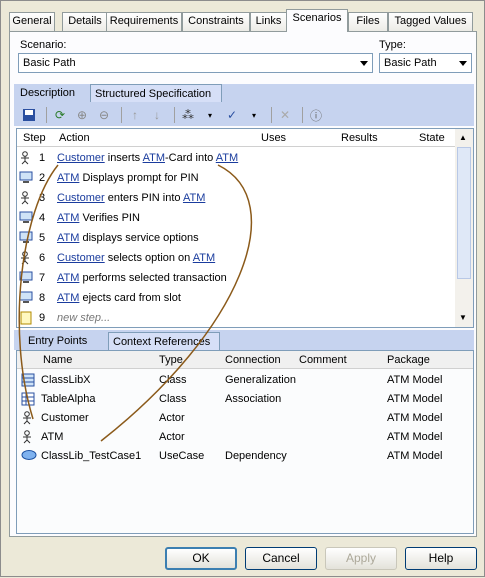 The width and height of the screenshot is (485, 578). Describe the element at coordinates (317, 20) in the screenshot. I see `tab-scenarios: Scenarios` at that location.